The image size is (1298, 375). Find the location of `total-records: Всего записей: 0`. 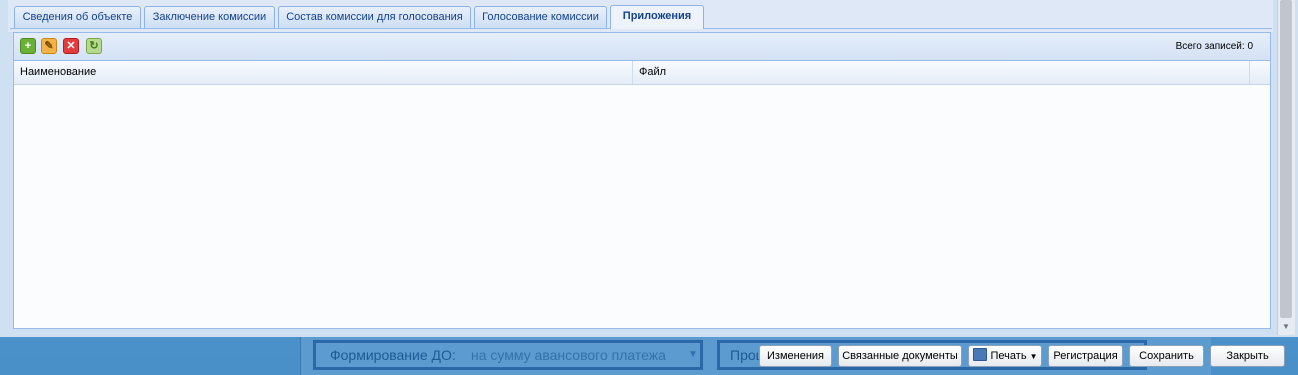

total-records: Всего записей: 0 is located at coordinates (1214, 46).